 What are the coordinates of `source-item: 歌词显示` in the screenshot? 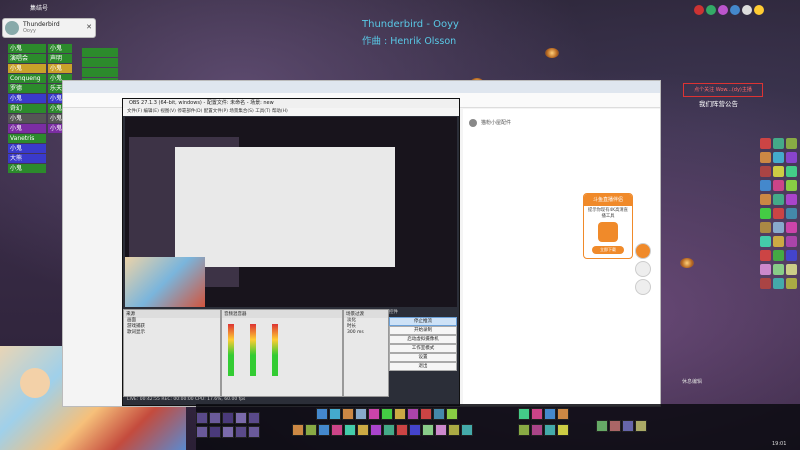 It's located at (172, 333).